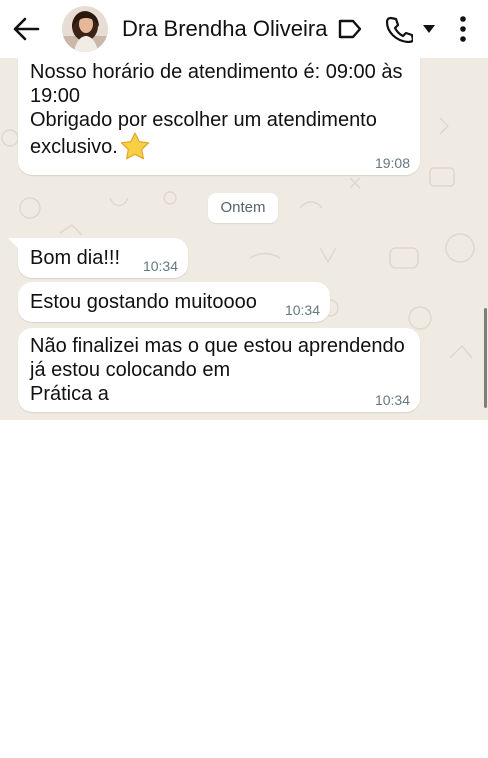 The height and width of the screenshot is (758, 488). Describe the element at coordinates (224, 29) in the screenshot. I see `contact-name: Dra Brendha Oliveira` at that location.